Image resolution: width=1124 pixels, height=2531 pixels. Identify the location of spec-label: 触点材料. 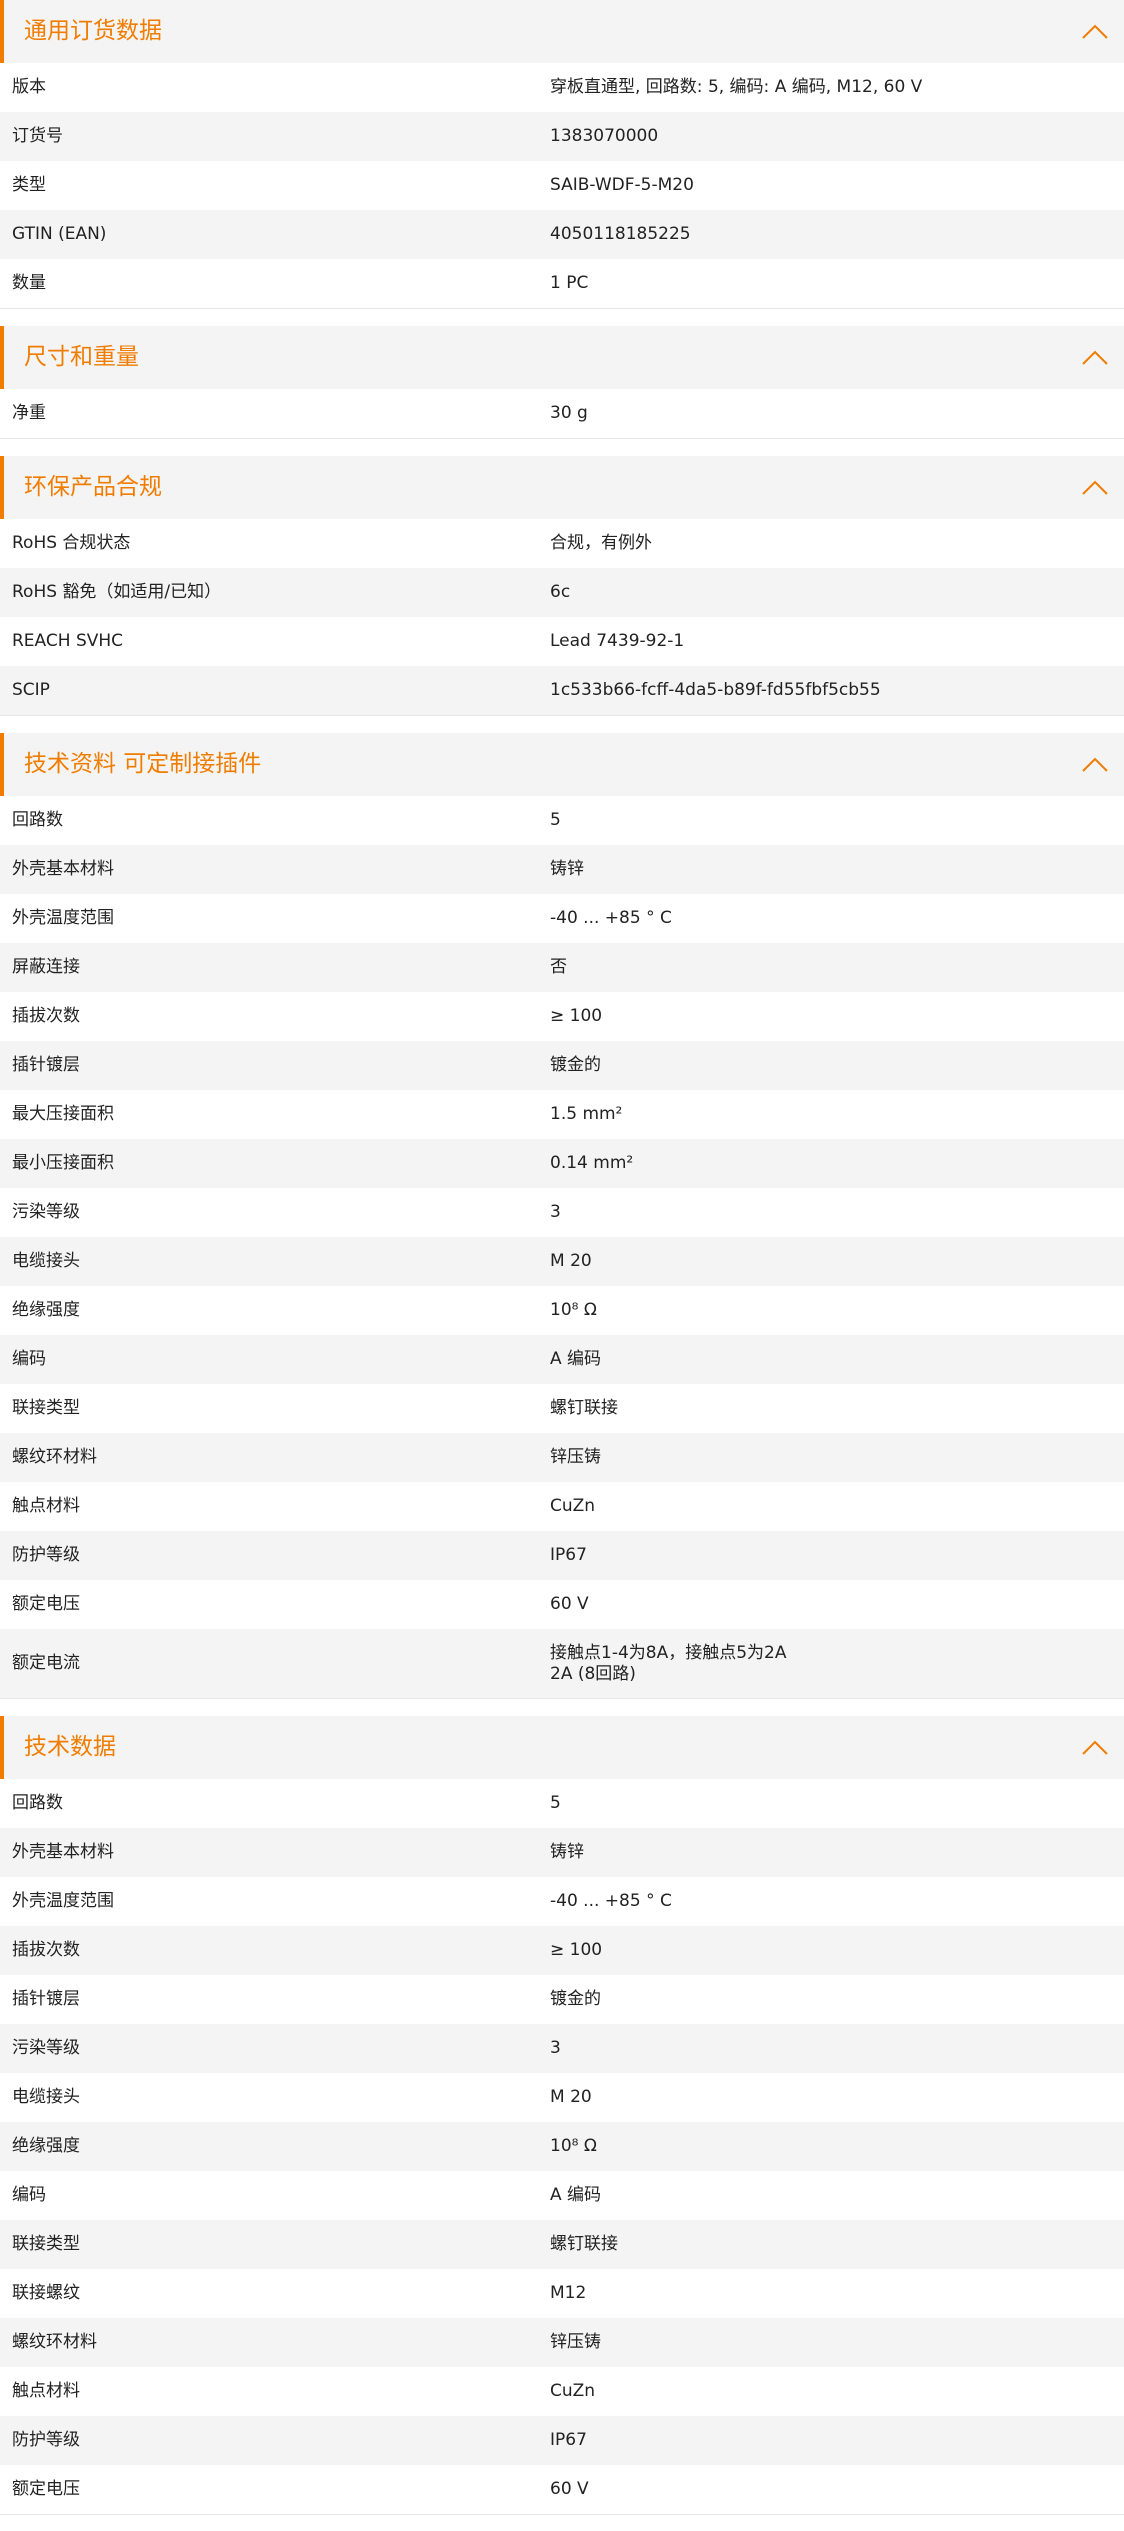
(46, 1506).